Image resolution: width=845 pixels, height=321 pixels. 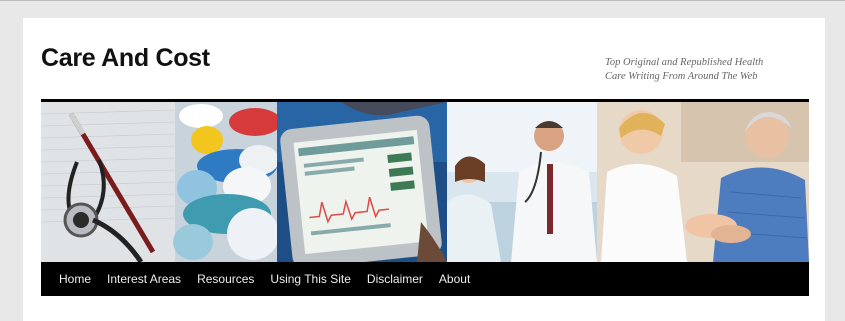 What do you see at coordinates (227, 182) in the screenshot?
I see `pills-photo` at bounding box center [227, 182].